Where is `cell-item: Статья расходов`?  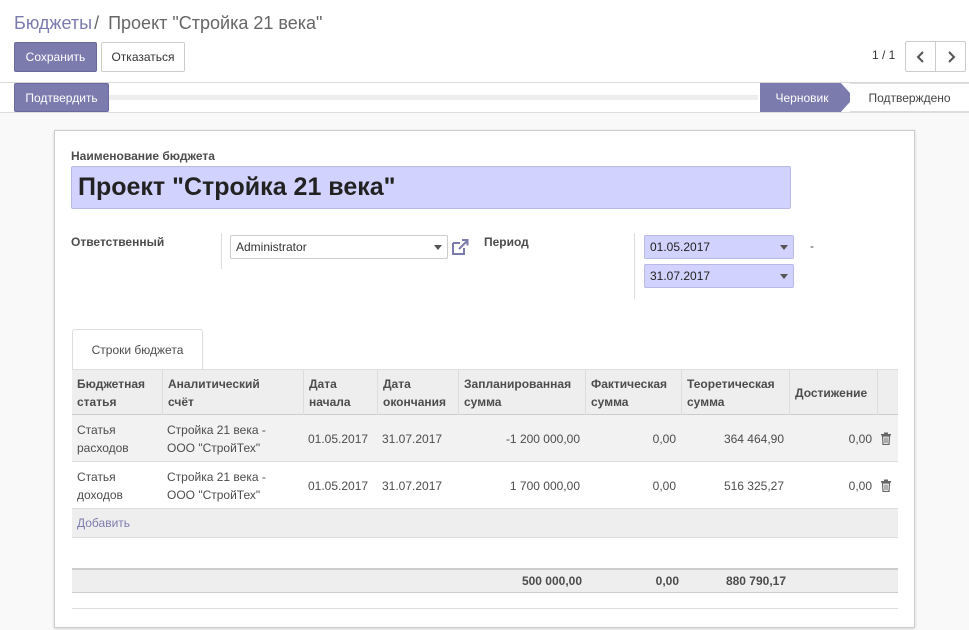
cell-item: Статья расходов is located at coordinates (103, 438).